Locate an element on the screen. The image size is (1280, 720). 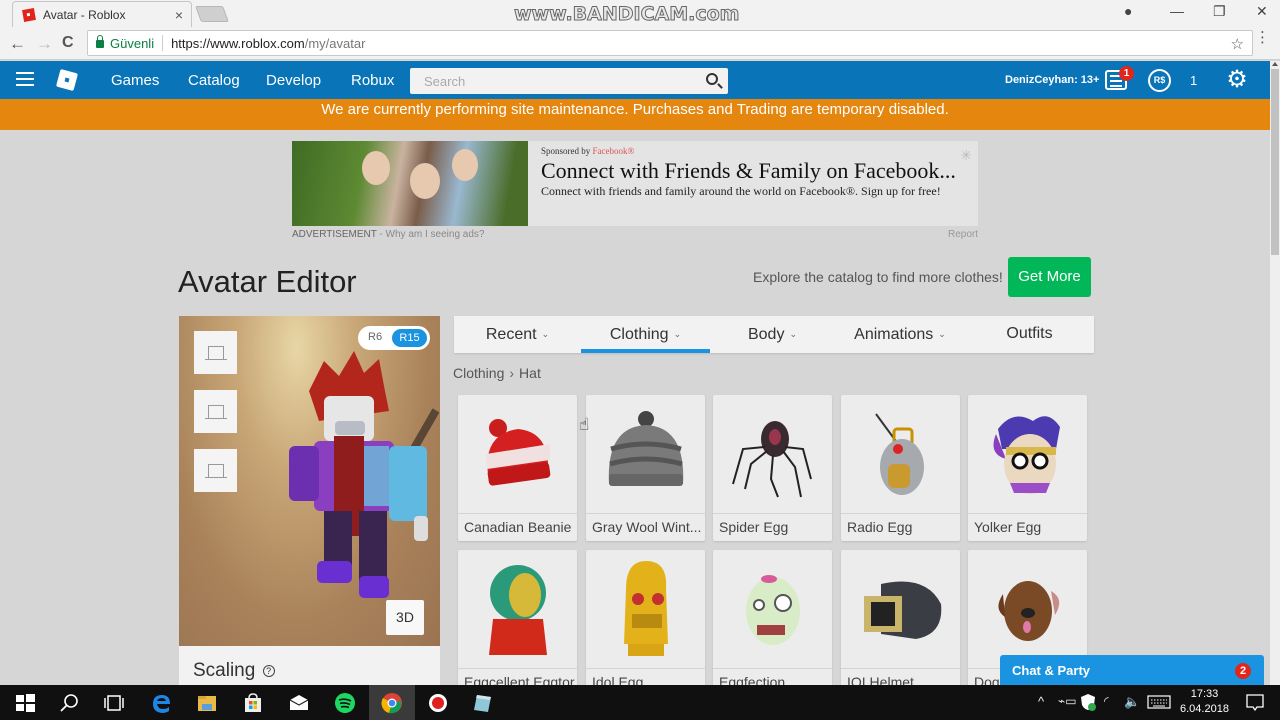
chevron-down-icon: ⌄ is located at coordinates (677, 334).